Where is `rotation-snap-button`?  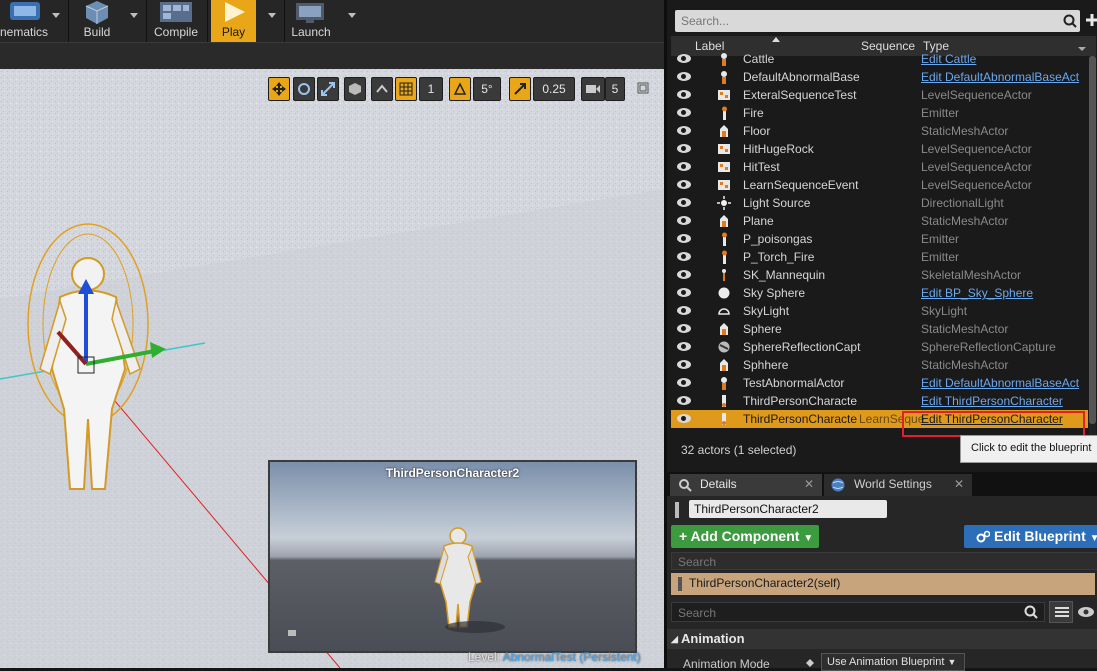 rotation-snap-button is located at coordinates (460, 89).